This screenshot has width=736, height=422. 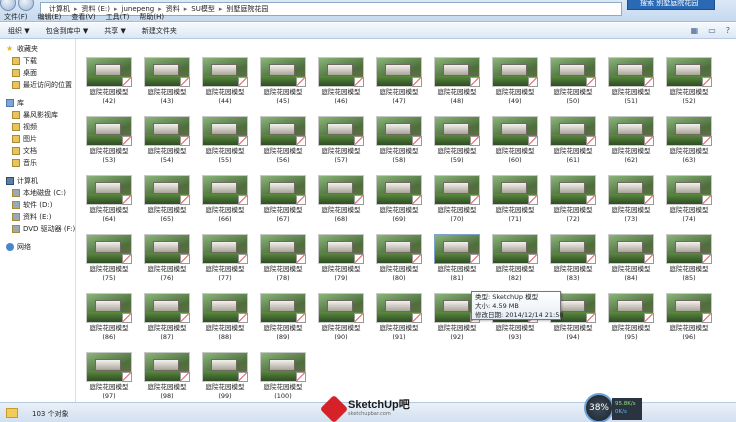 I want to click on new-folder-button: 新建文件夹, so click(x=159, y=31).